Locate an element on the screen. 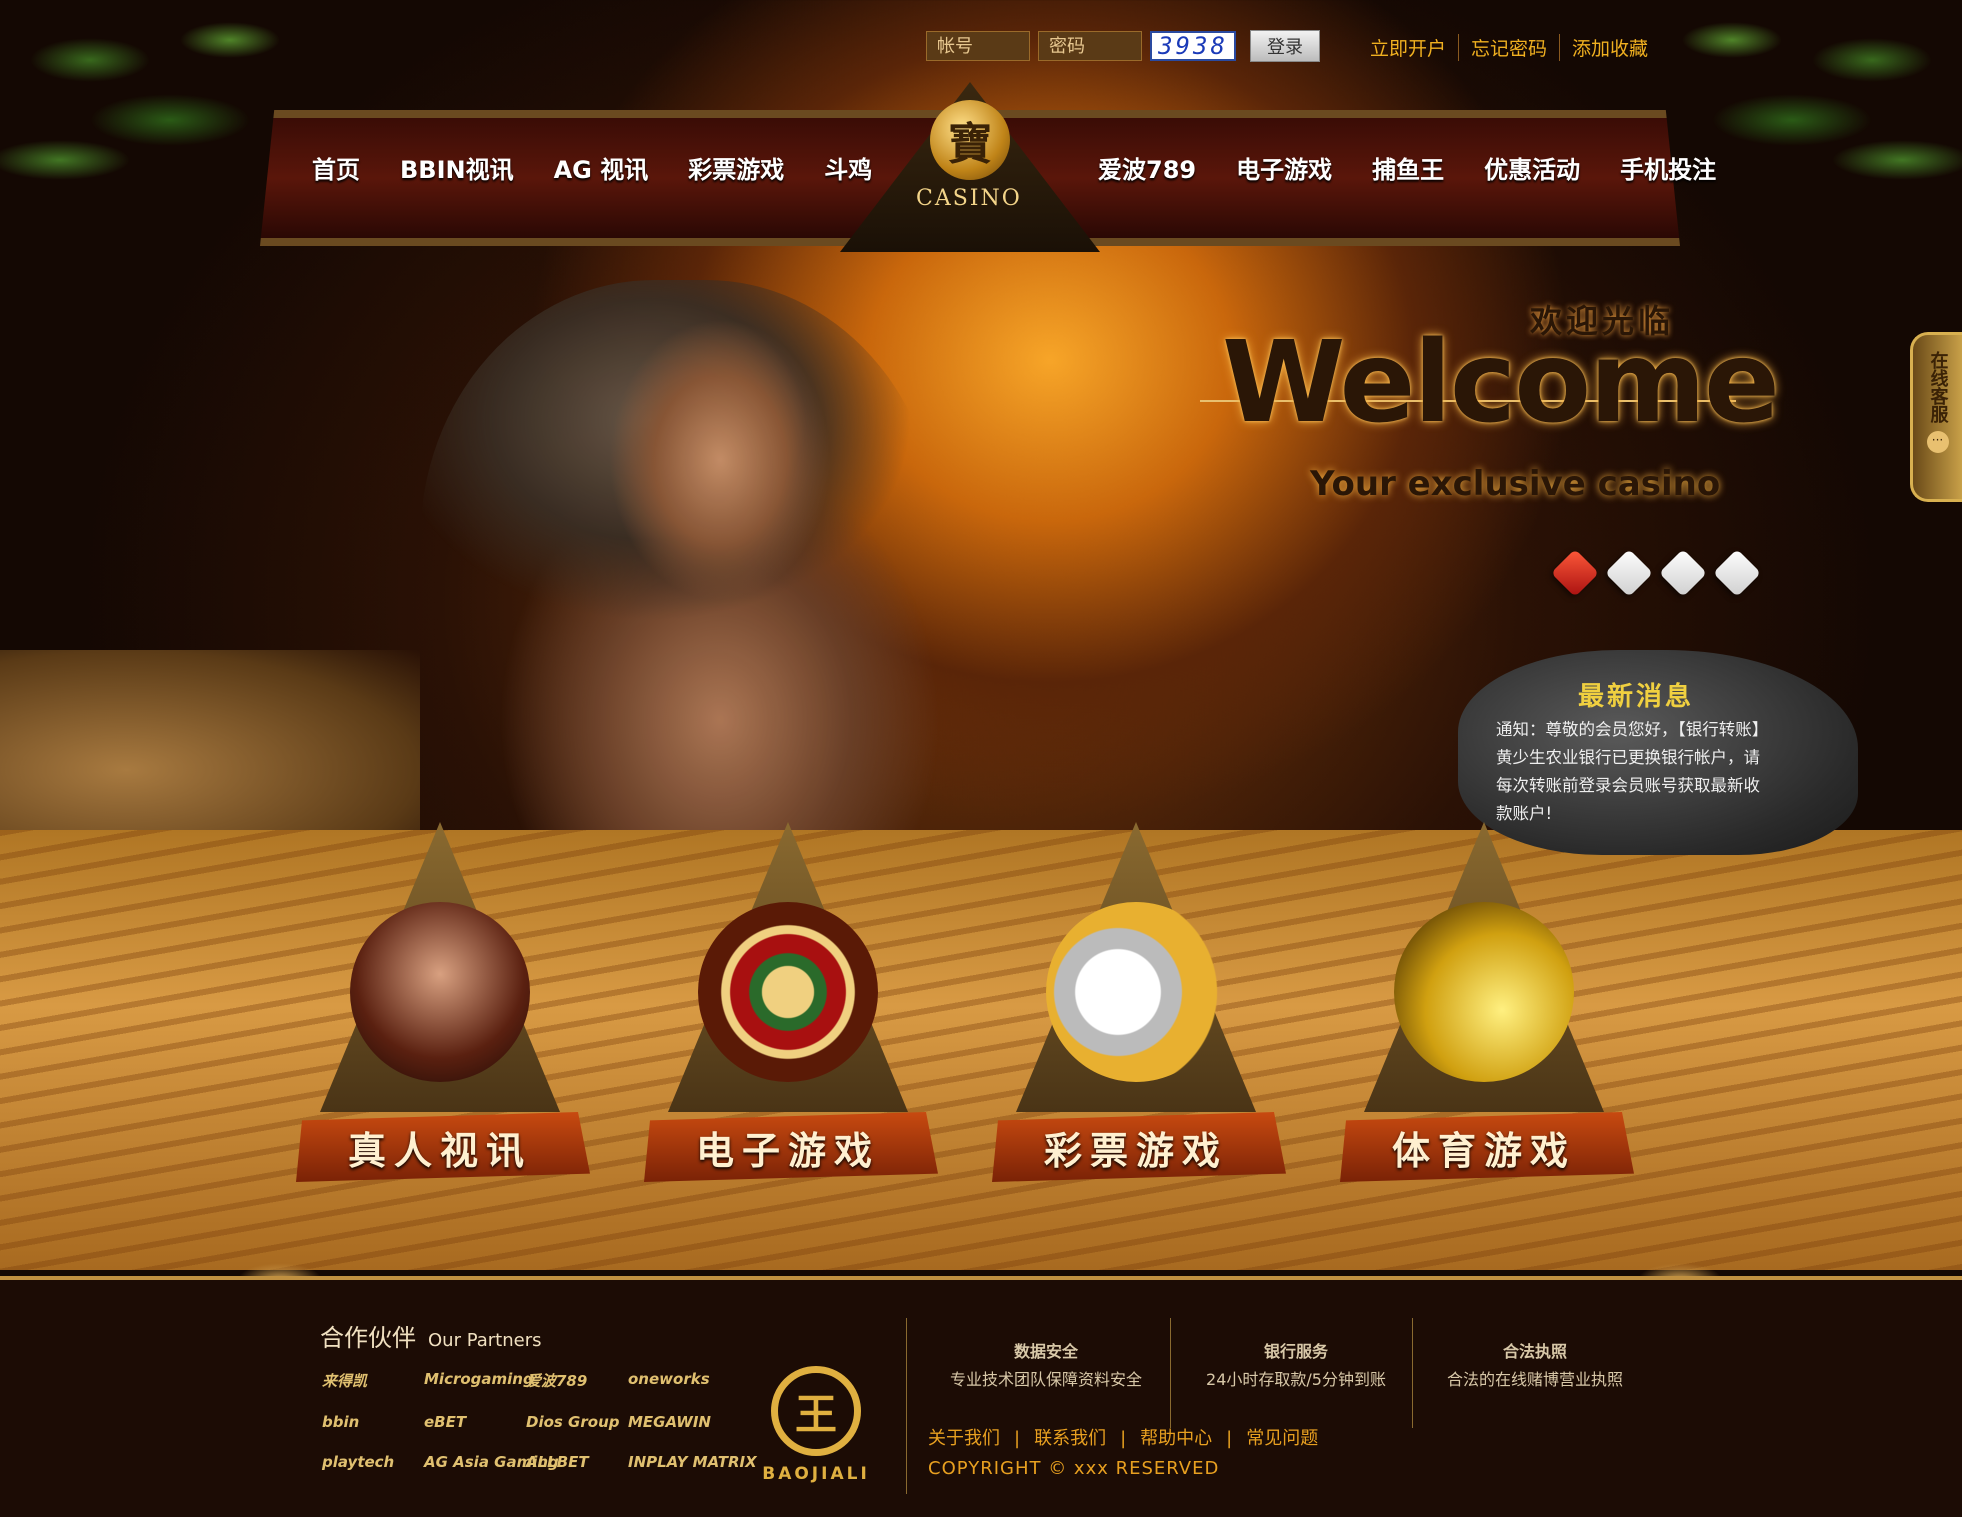 This screenshot has width=1962, height=1517. partners-heading: 合作伙伴 Our Partners is located at coordinates (431, 1335).